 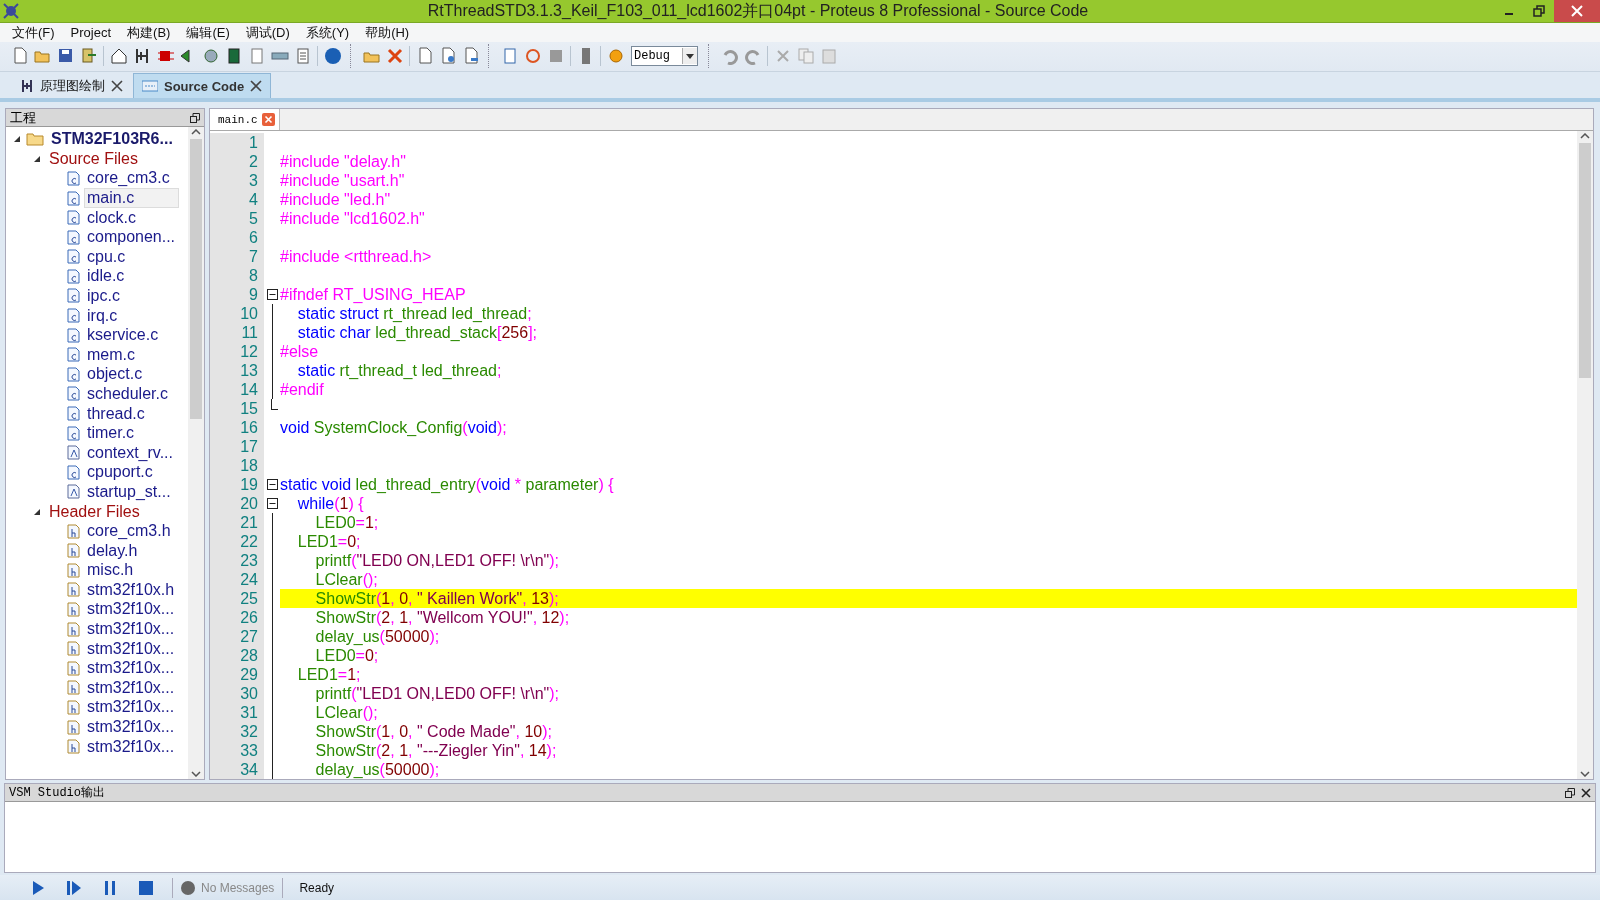 What do you see at coordinates (110, 570) in the screenshot?
I see `tree-item: misc.h` at bounding box center [110, 570].